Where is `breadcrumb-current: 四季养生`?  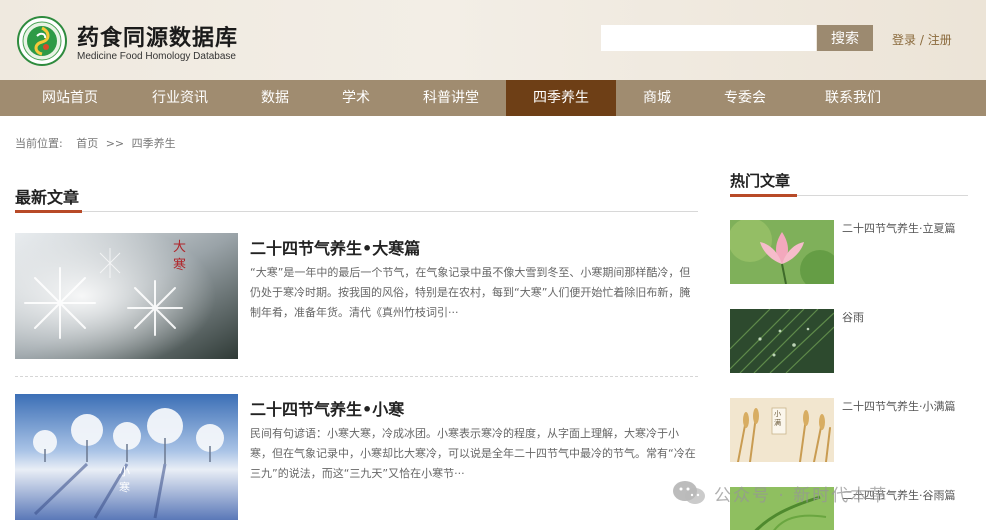
breadcrumb-current: 四季养生 is located at coordinates (154, 143).